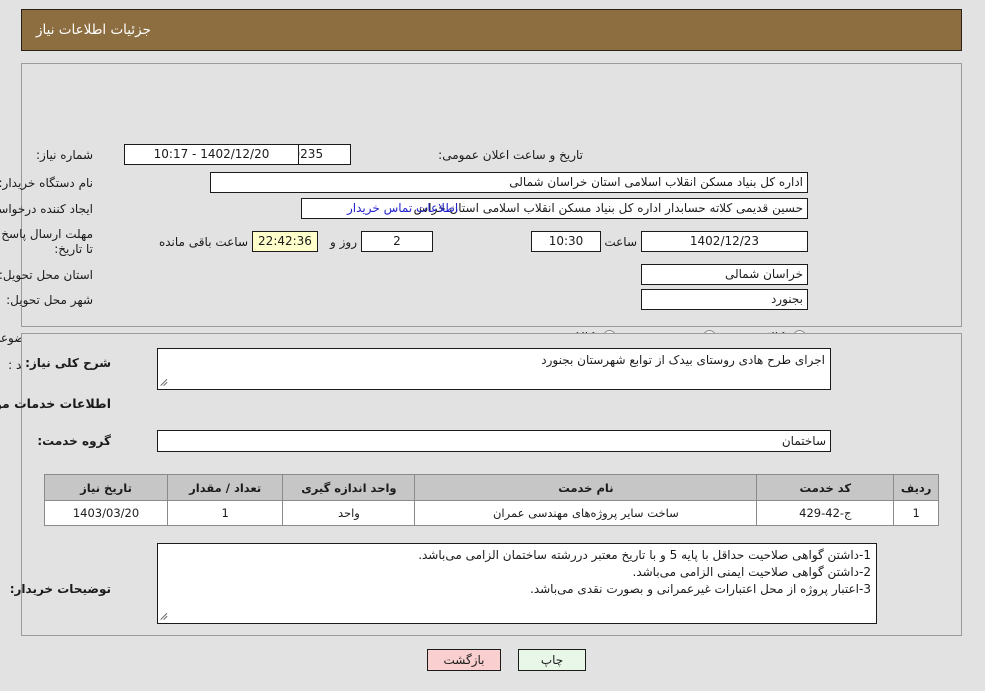  I want to click on back-button: بازگشت, so click(465, 660).